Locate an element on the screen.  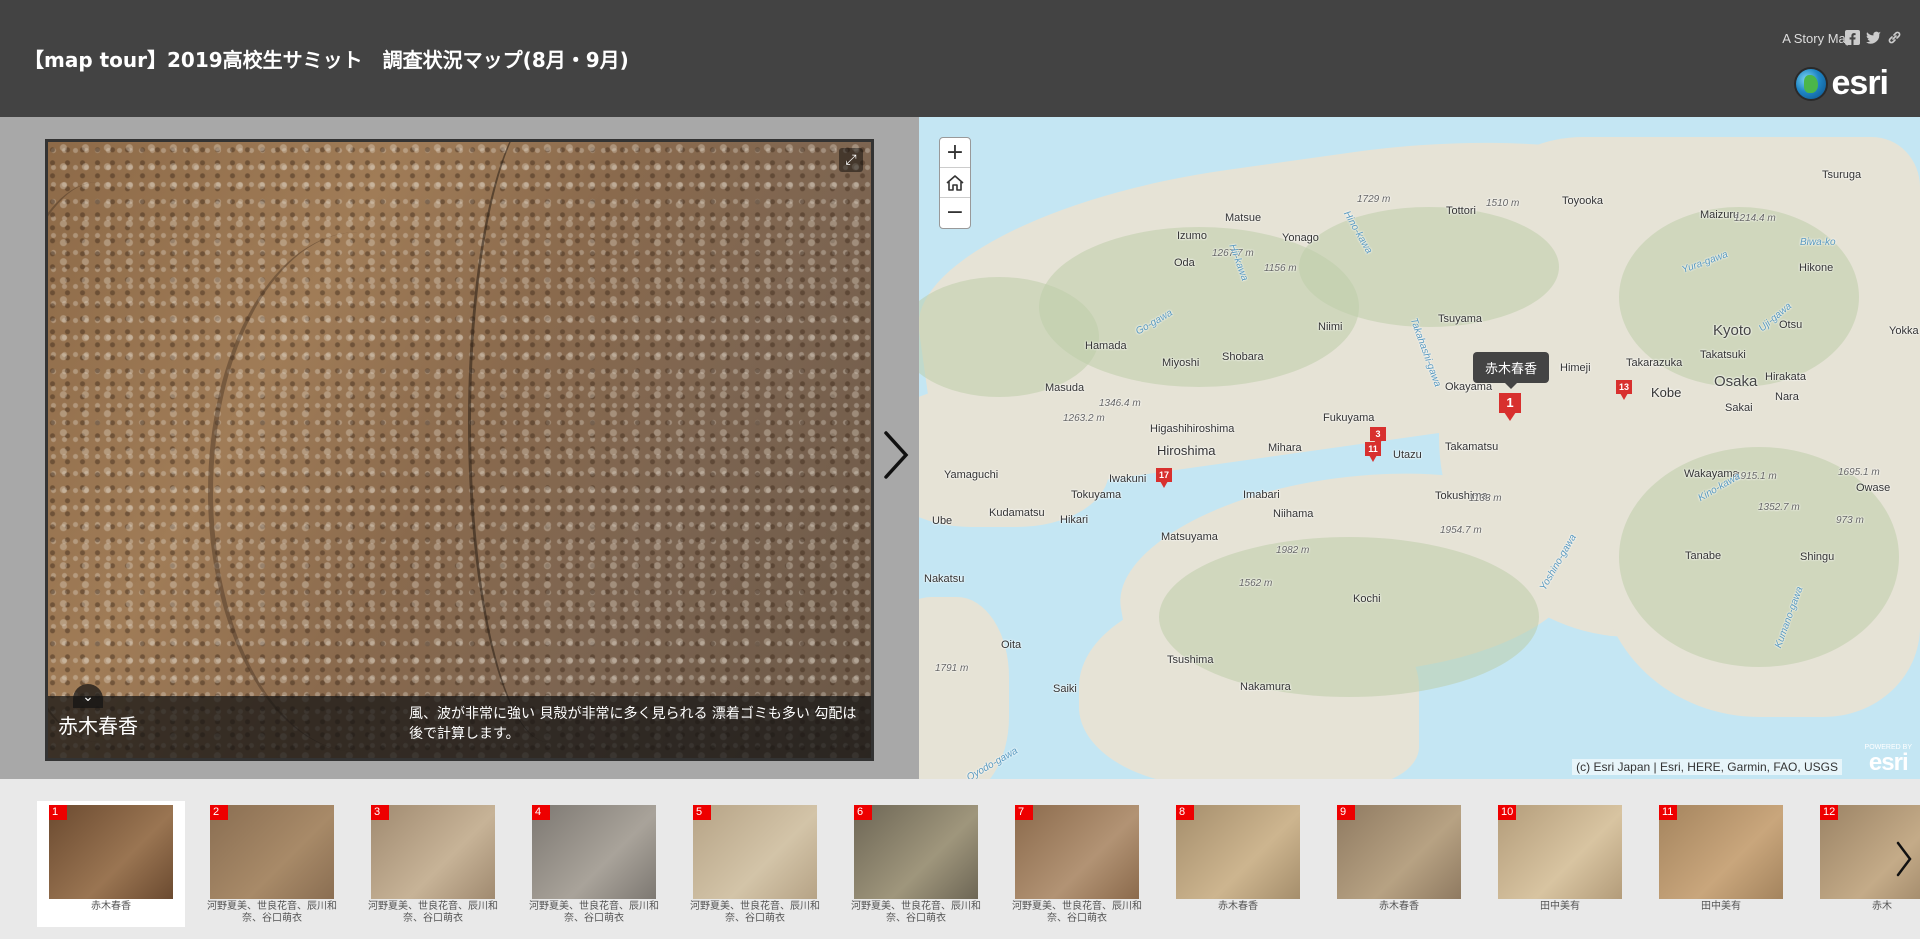
place-label: Hirakata is located at coordinates (1785, 377).